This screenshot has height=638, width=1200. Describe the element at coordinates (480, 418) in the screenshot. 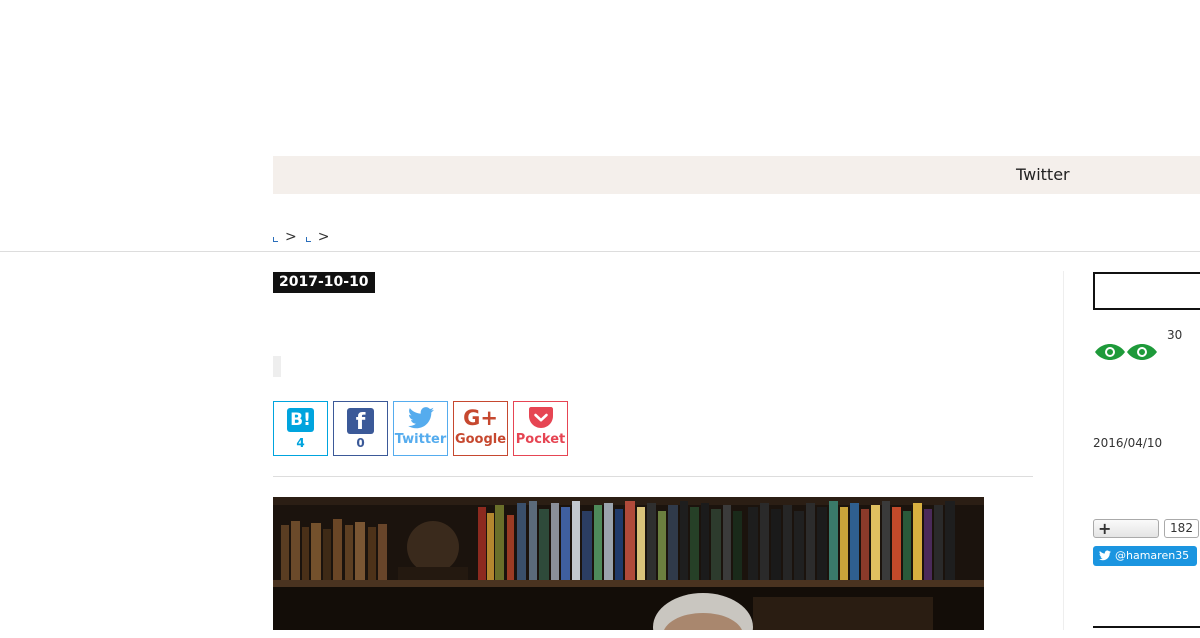

I see `google-plus-icon: G+` at that location.